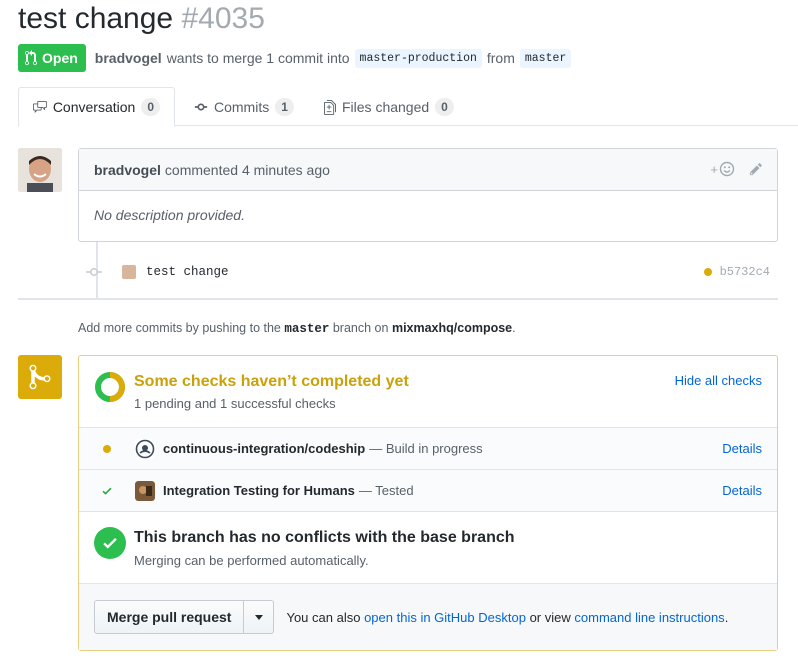 The width and height of the screenshot is (798, 662). What do you see at coordinates (40, 107) in the screenshot?
I see `comment-discussion-icon` at bounding box center [40, 107].